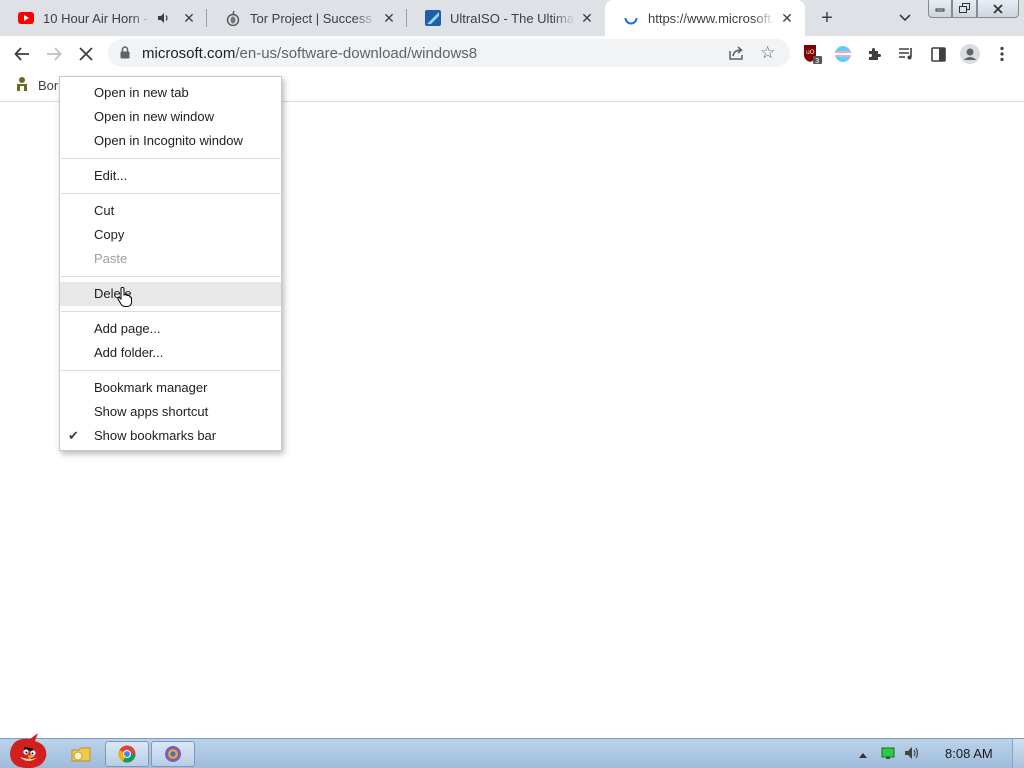 Image resolution: width=1024 pixels, height=768 pixels. What do you see at coordinates (631, 18) in the screenshot?
I see `loading-spinner-icon` at bounding box center [631, 18].